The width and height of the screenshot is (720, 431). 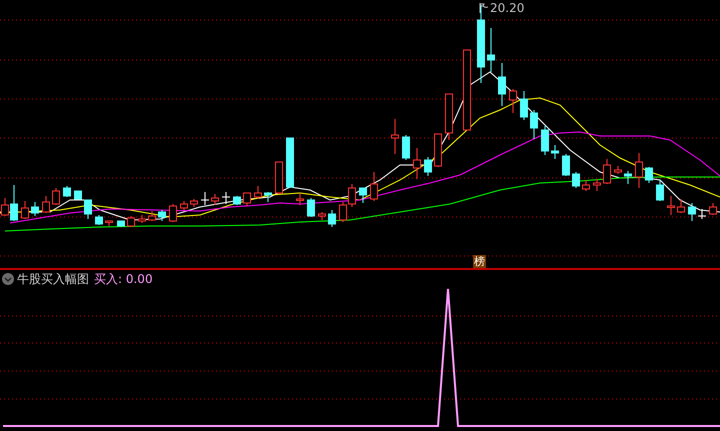 What do you see at coordinates (123, 279) in the screenshot?
I see `indicator-reading: 买入: 0.00` at bounding box center [123, 279].